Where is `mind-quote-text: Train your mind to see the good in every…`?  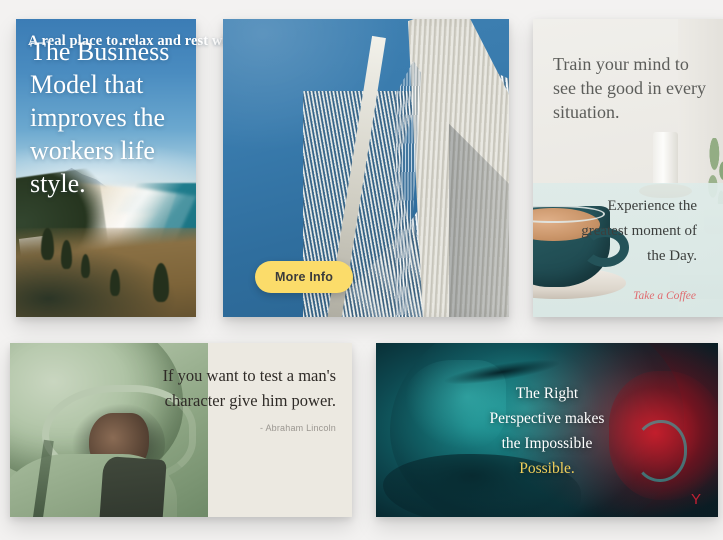 mind-quote-text: Train your mind to see the good in every… is located at coordinates (629, 88).